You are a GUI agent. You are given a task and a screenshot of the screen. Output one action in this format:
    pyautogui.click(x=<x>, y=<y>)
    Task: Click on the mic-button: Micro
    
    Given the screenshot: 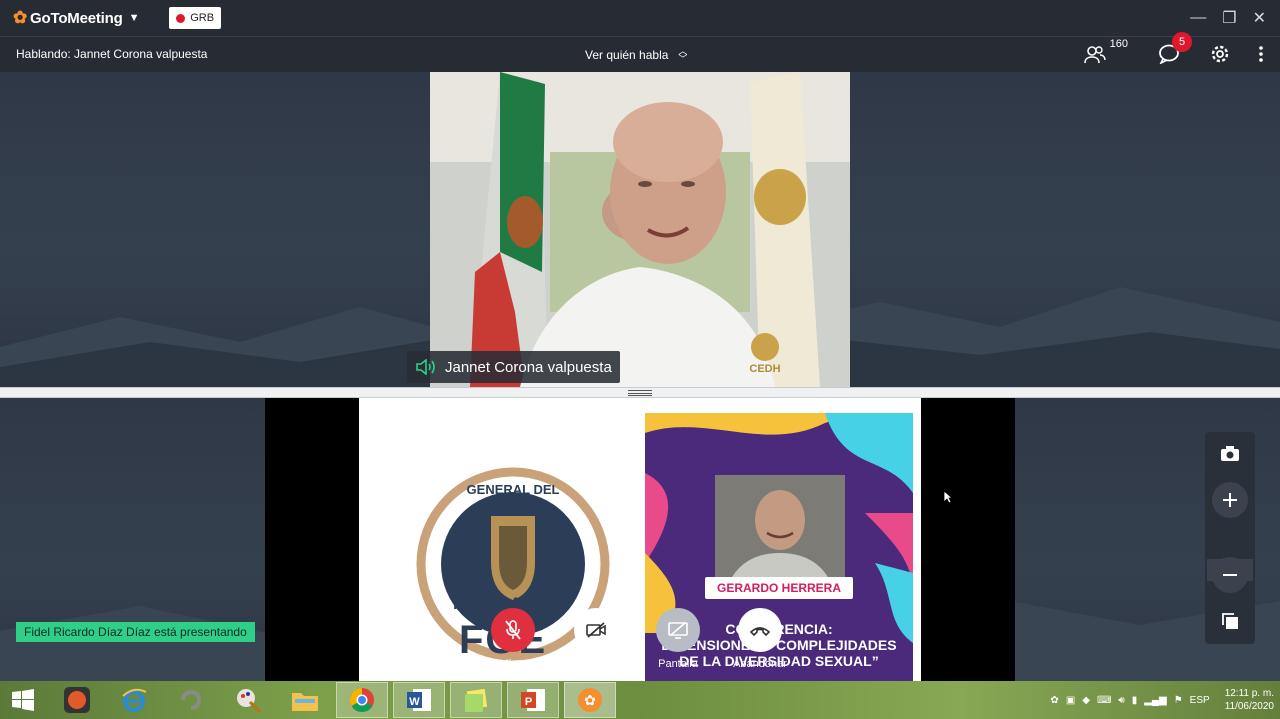 What is the action you would take?
    pyautogui.click(x=513, y=639)
    